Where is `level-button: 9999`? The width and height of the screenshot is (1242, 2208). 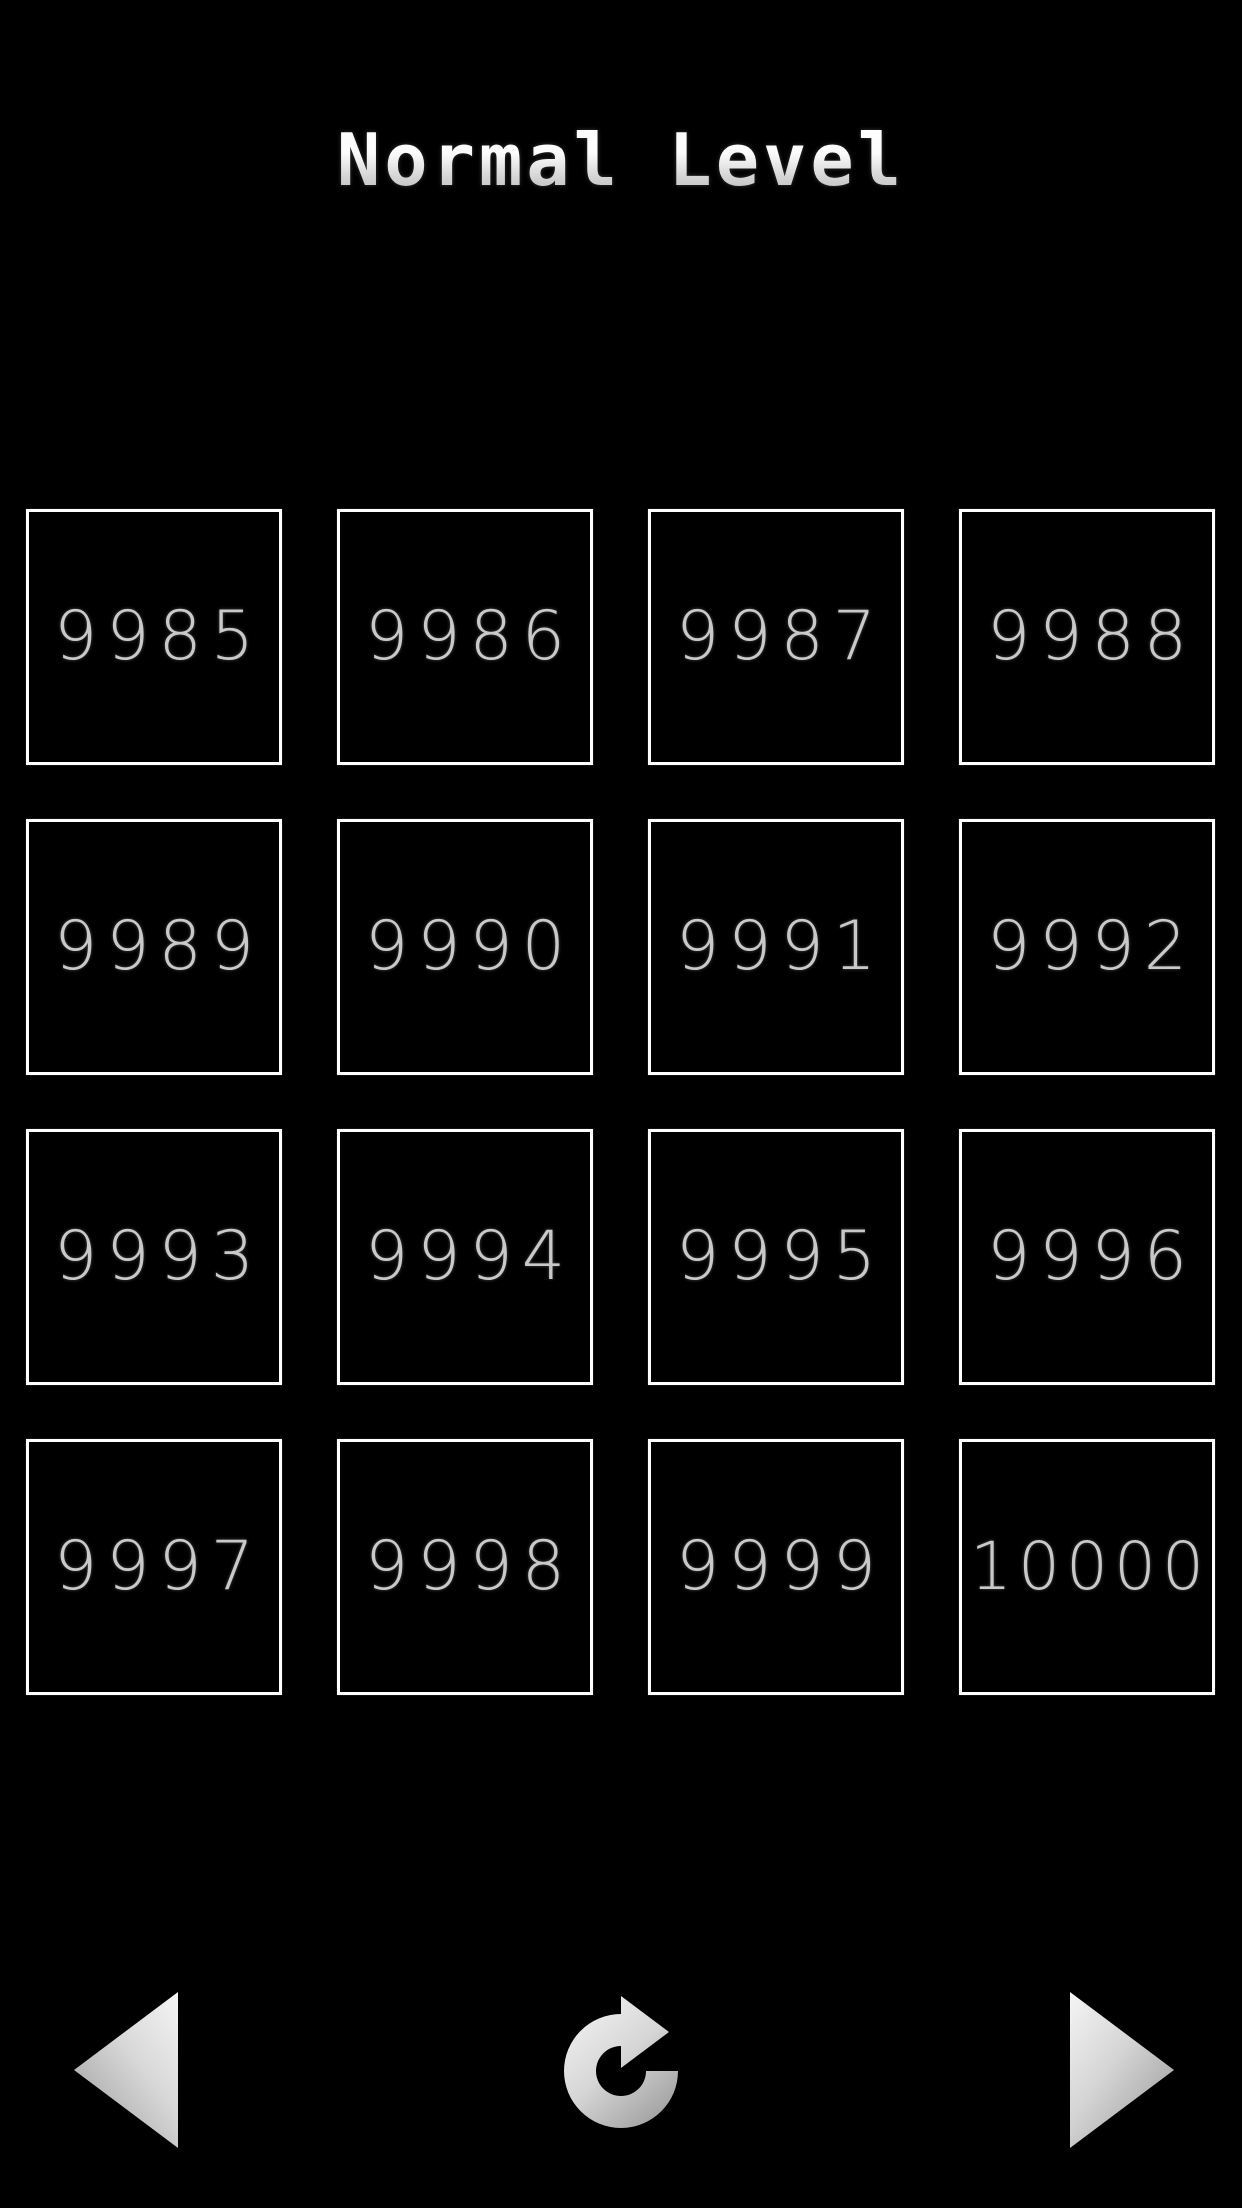 level-button: 9999 is located at coordinates (776, 1567).